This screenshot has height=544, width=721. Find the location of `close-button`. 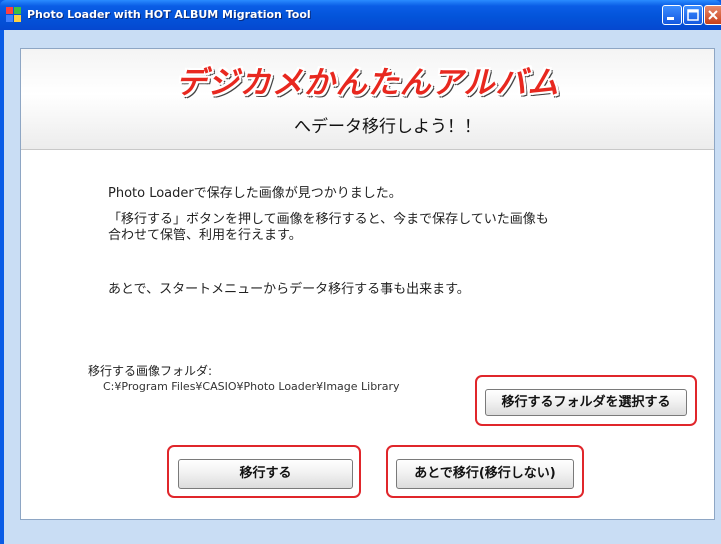

close-button is located at coordinates (712, 15).